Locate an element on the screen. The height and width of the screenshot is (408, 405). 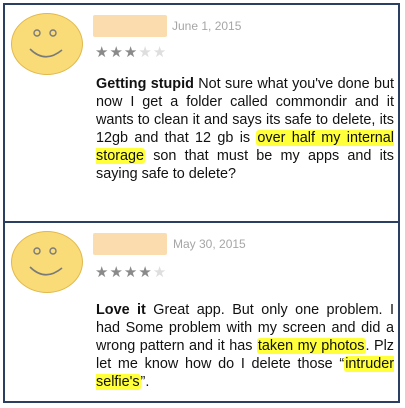
review-title: Love it is located at coordinates (121, 310).